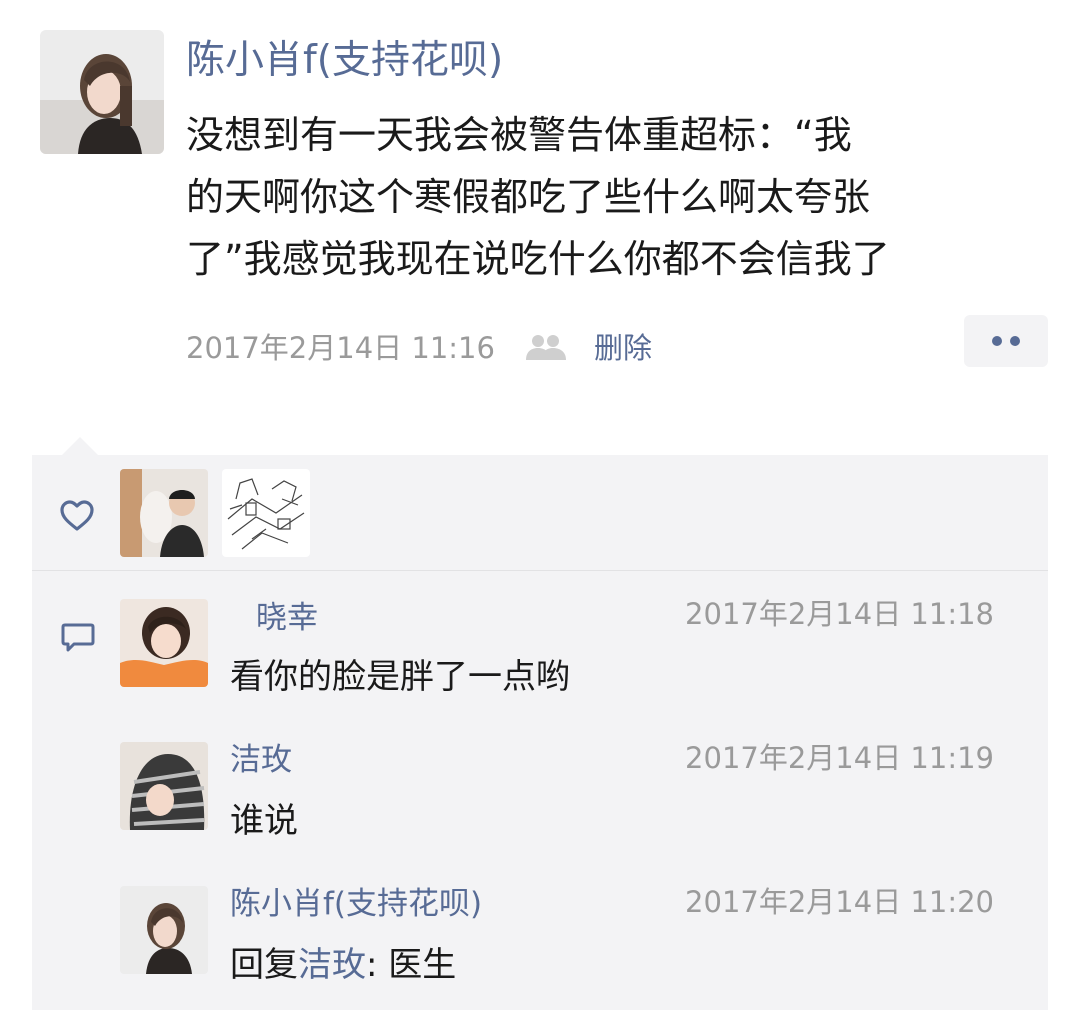  What do you see at coordinates (839, 758) in the screenshot?
I see `comment-timestamp: 2017年2月14日 11:19` at bounding box center [839, 758].